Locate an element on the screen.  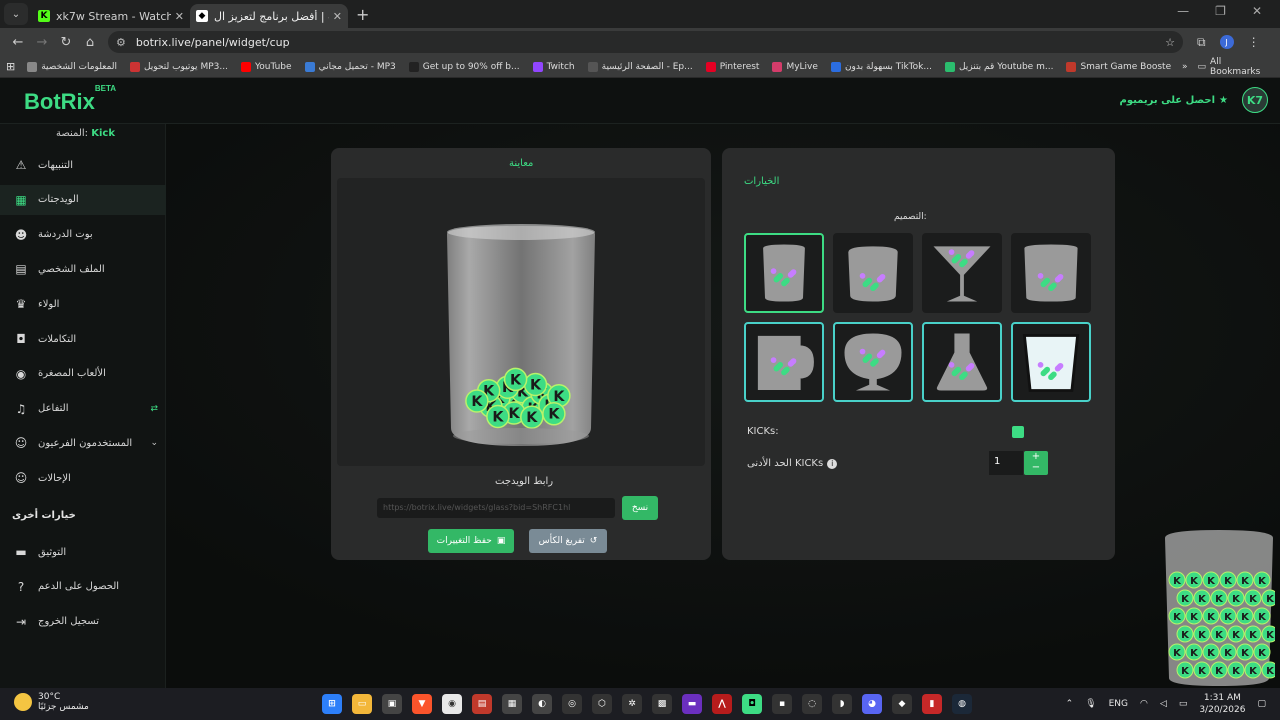
bookmark-item: MyLive is located at coordinates (795, 66).